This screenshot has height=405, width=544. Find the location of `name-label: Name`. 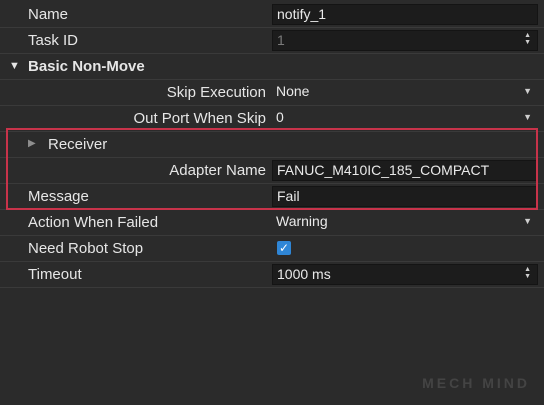

name-label: Name is located at coordinates (48, 14).